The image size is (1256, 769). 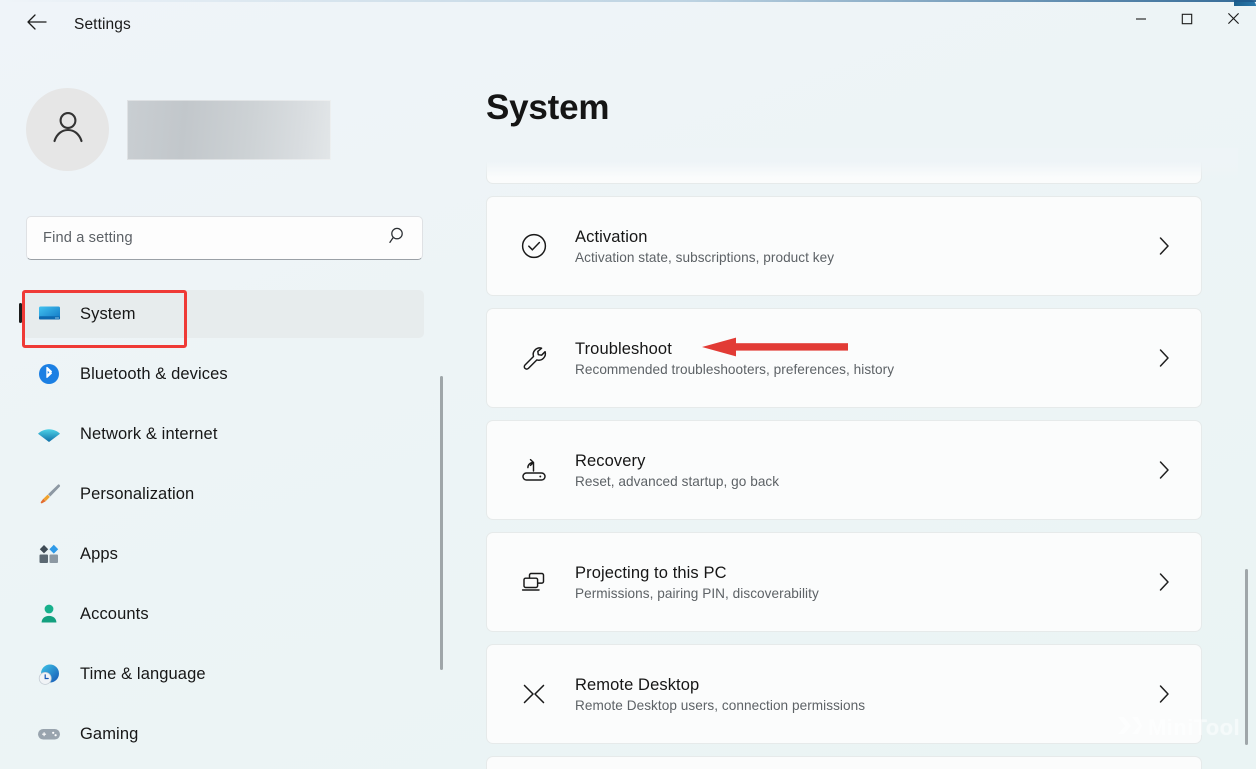 I want to click on close-button, so click(x=1233, y=21).